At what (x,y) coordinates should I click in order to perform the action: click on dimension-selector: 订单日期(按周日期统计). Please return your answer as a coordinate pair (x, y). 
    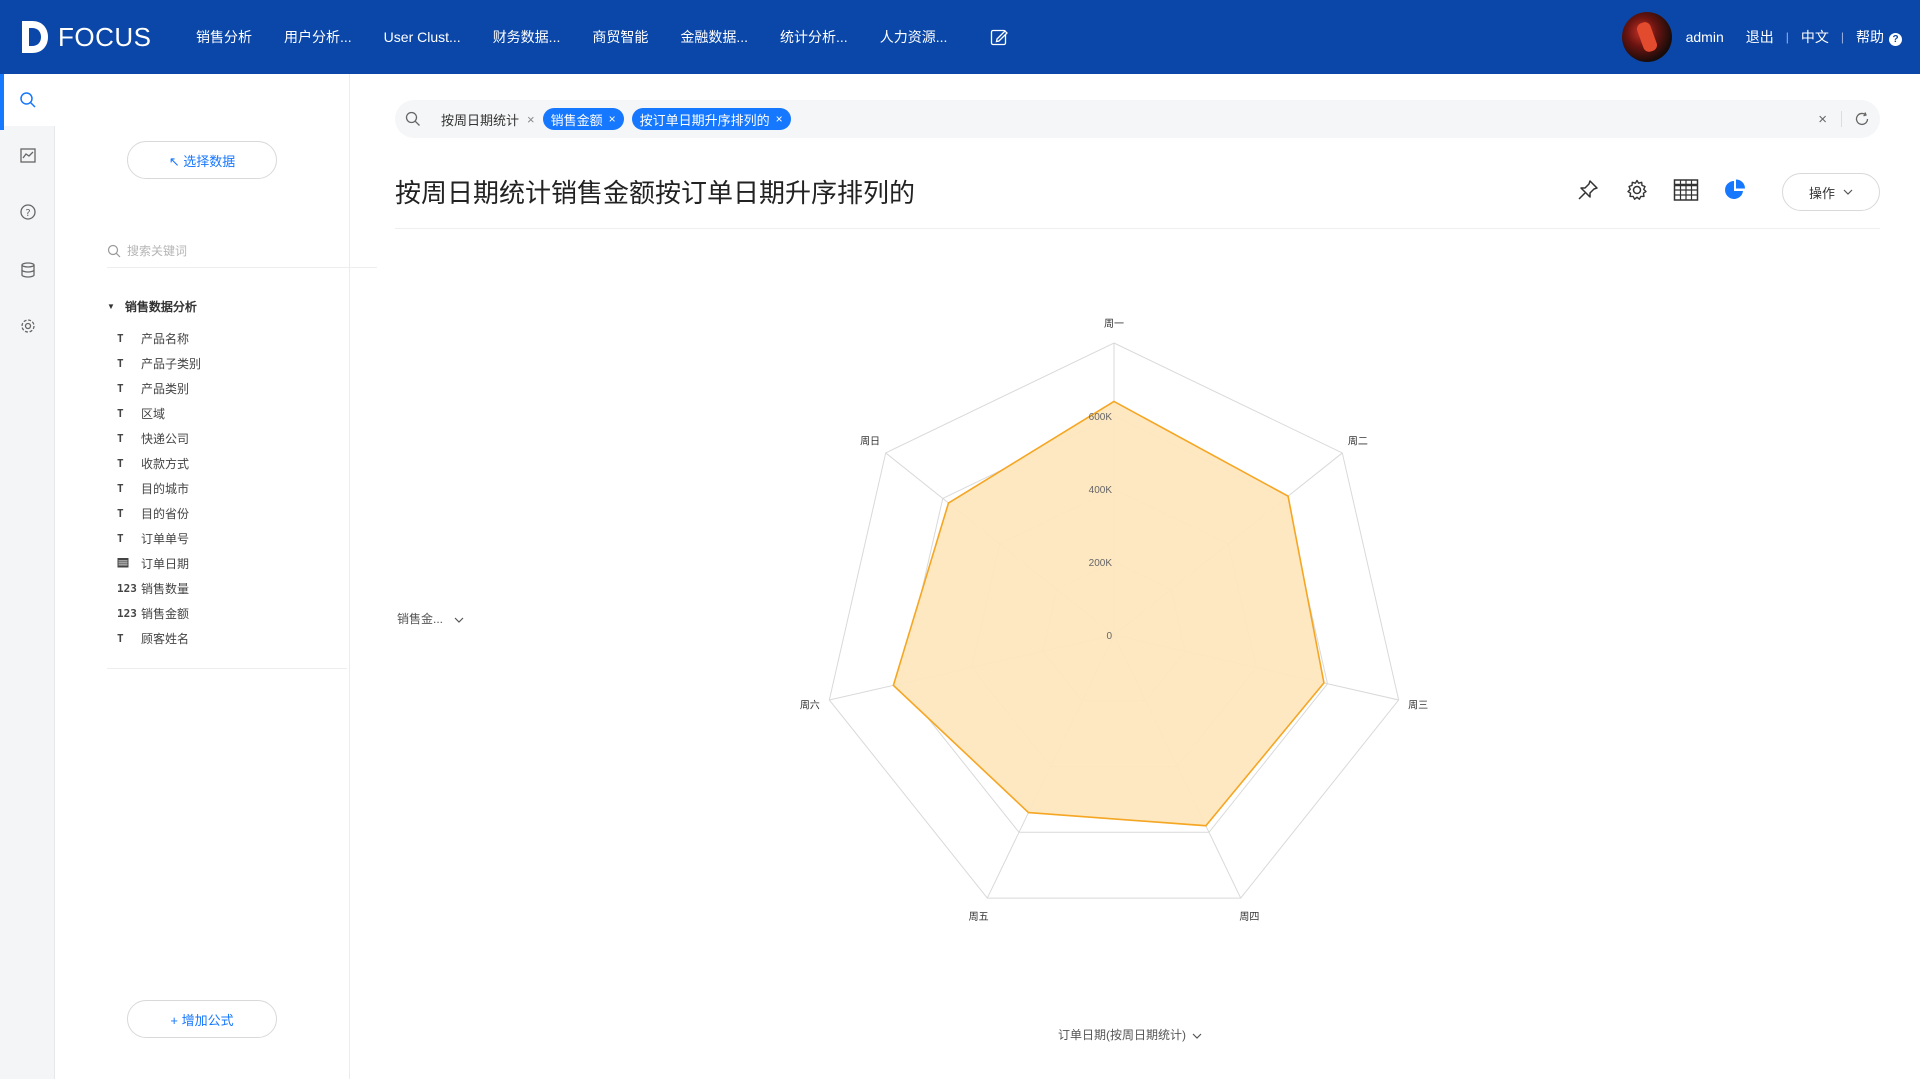
    Looking at the image, I should click on (1130, 1034).